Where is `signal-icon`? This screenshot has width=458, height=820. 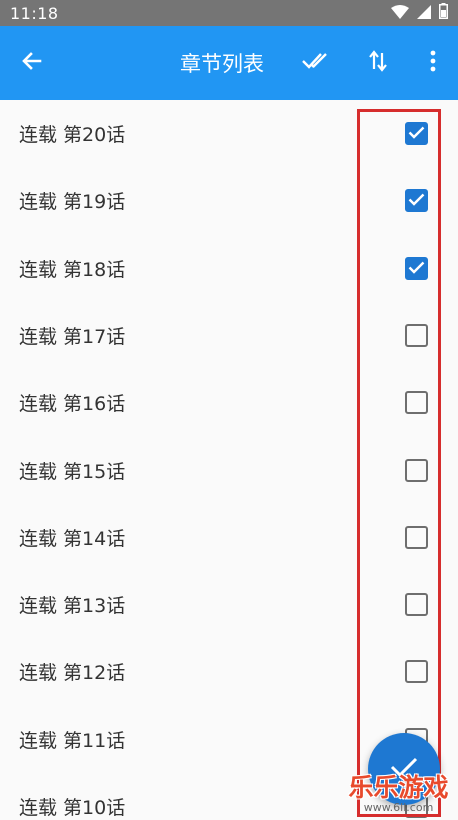
signal-icon is located at coordinates (424, 13).